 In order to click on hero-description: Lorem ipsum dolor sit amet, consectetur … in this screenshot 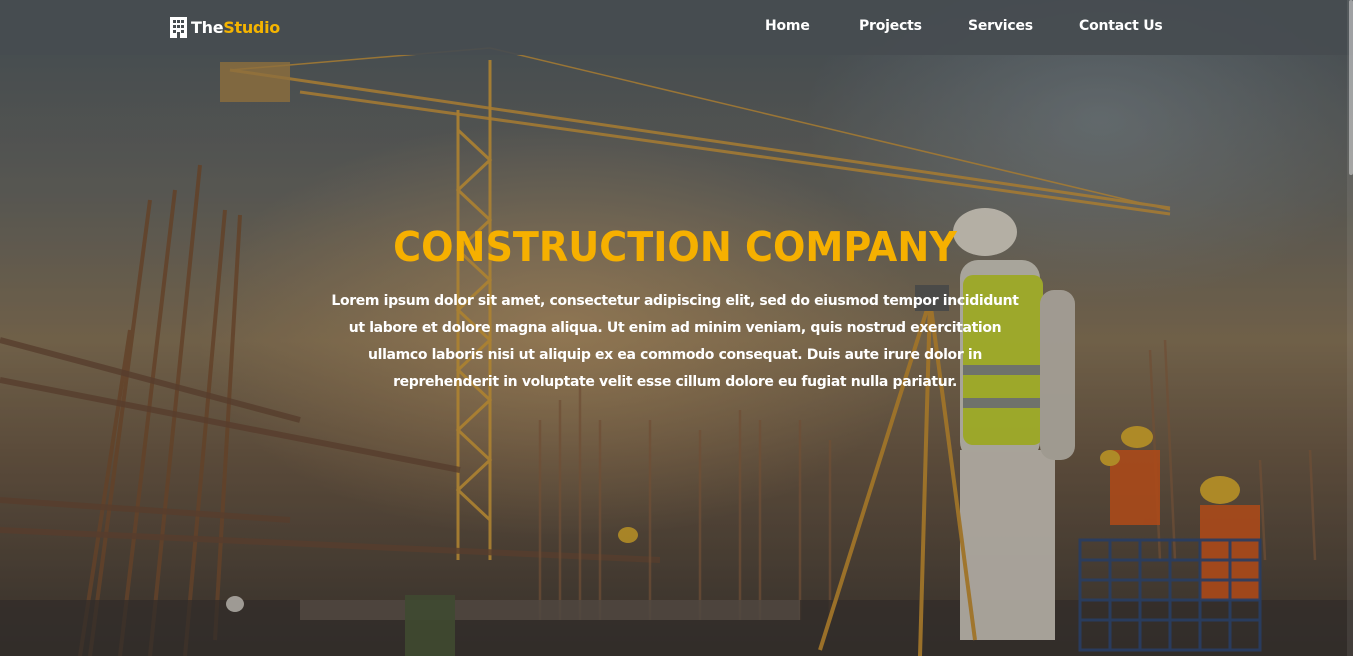, I will do `click(675, 341)`.